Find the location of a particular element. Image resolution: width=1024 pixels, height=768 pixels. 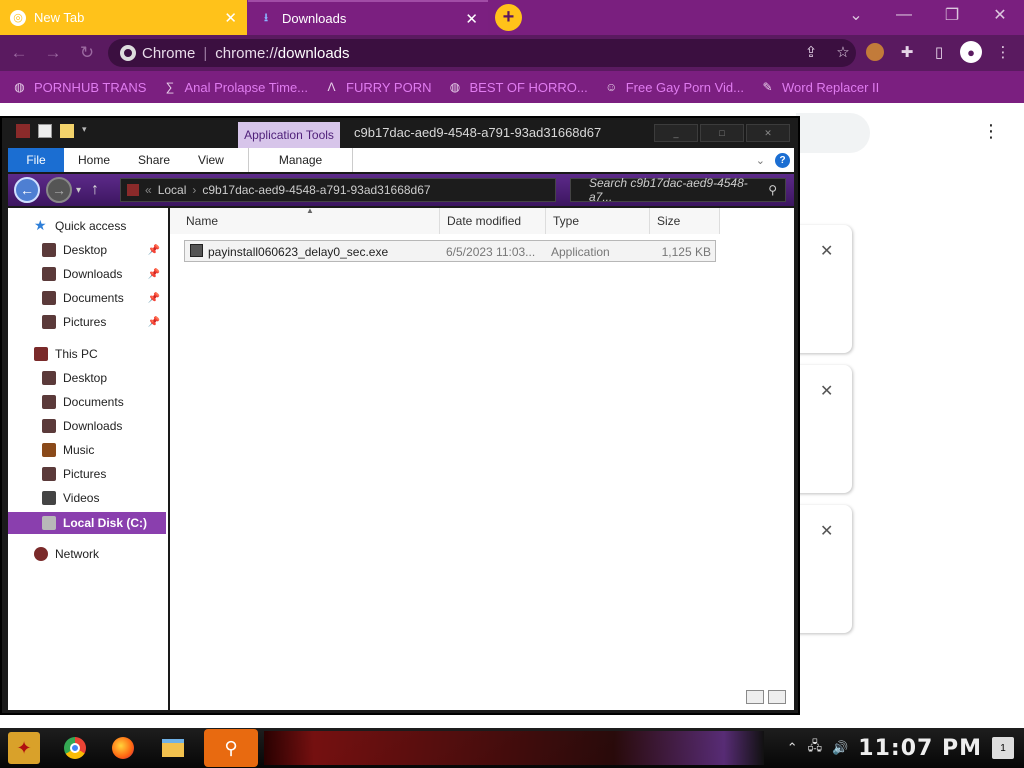

chrome-icon is located at coordinates (75, 748).